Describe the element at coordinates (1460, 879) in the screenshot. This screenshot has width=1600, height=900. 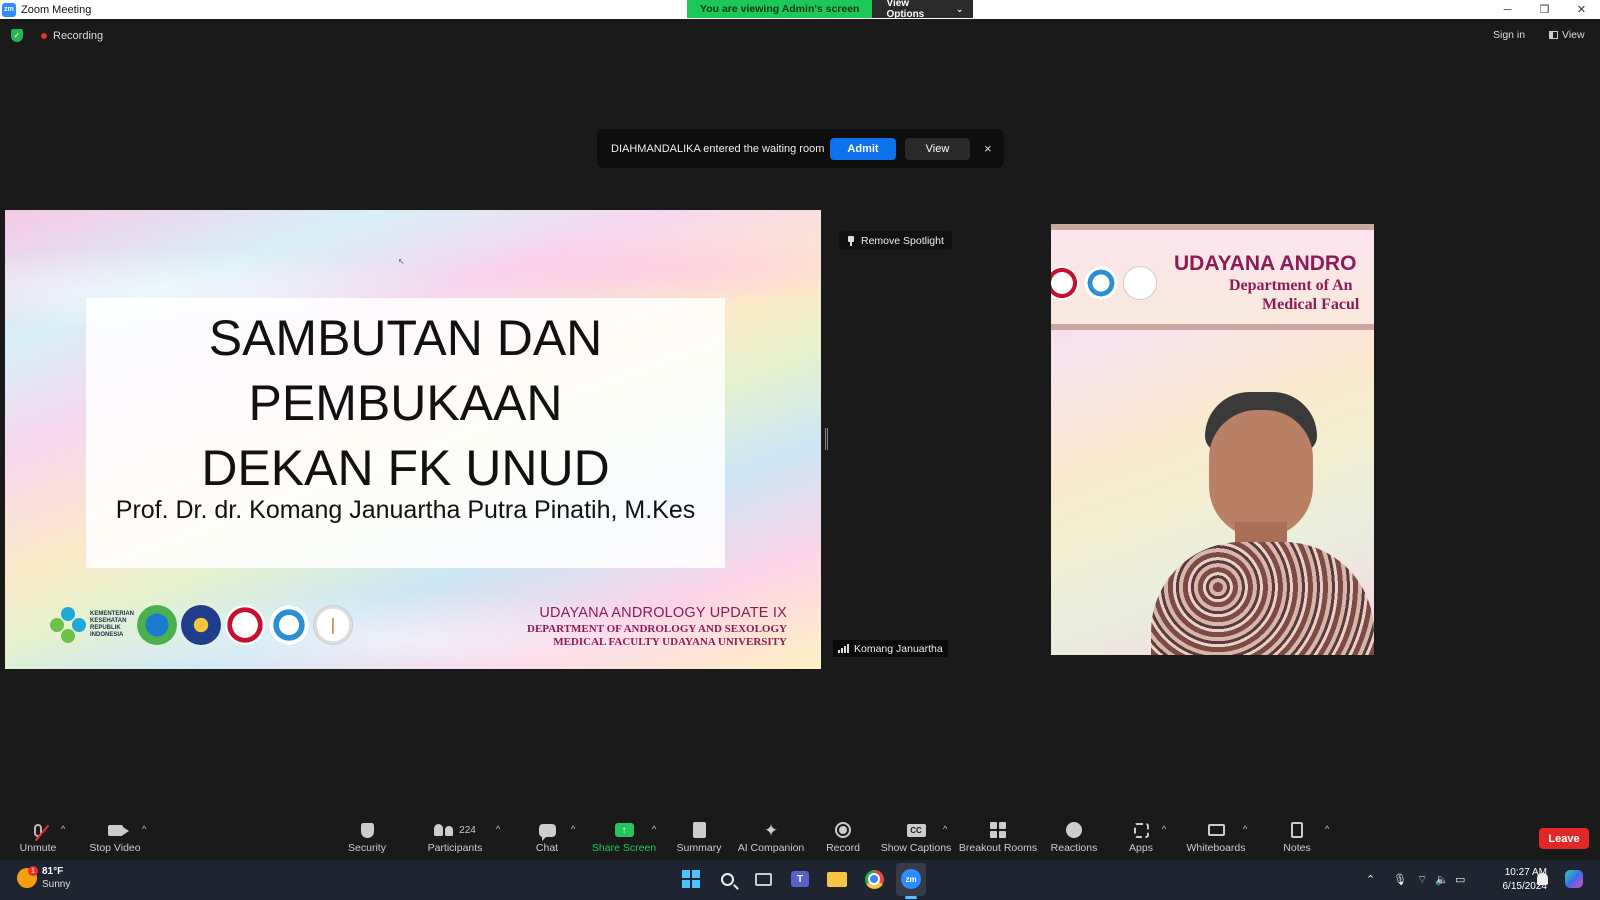
I see `battery-icon: ▭` at that location.